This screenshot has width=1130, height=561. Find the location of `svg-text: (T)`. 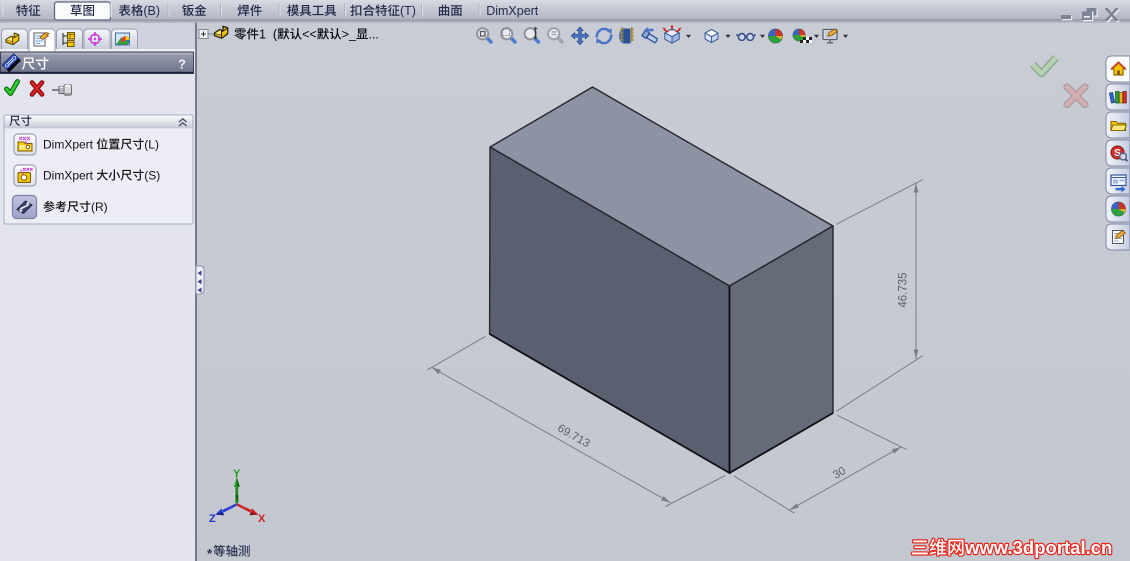

svg-text: (T) is located at coordinates (408, 11).